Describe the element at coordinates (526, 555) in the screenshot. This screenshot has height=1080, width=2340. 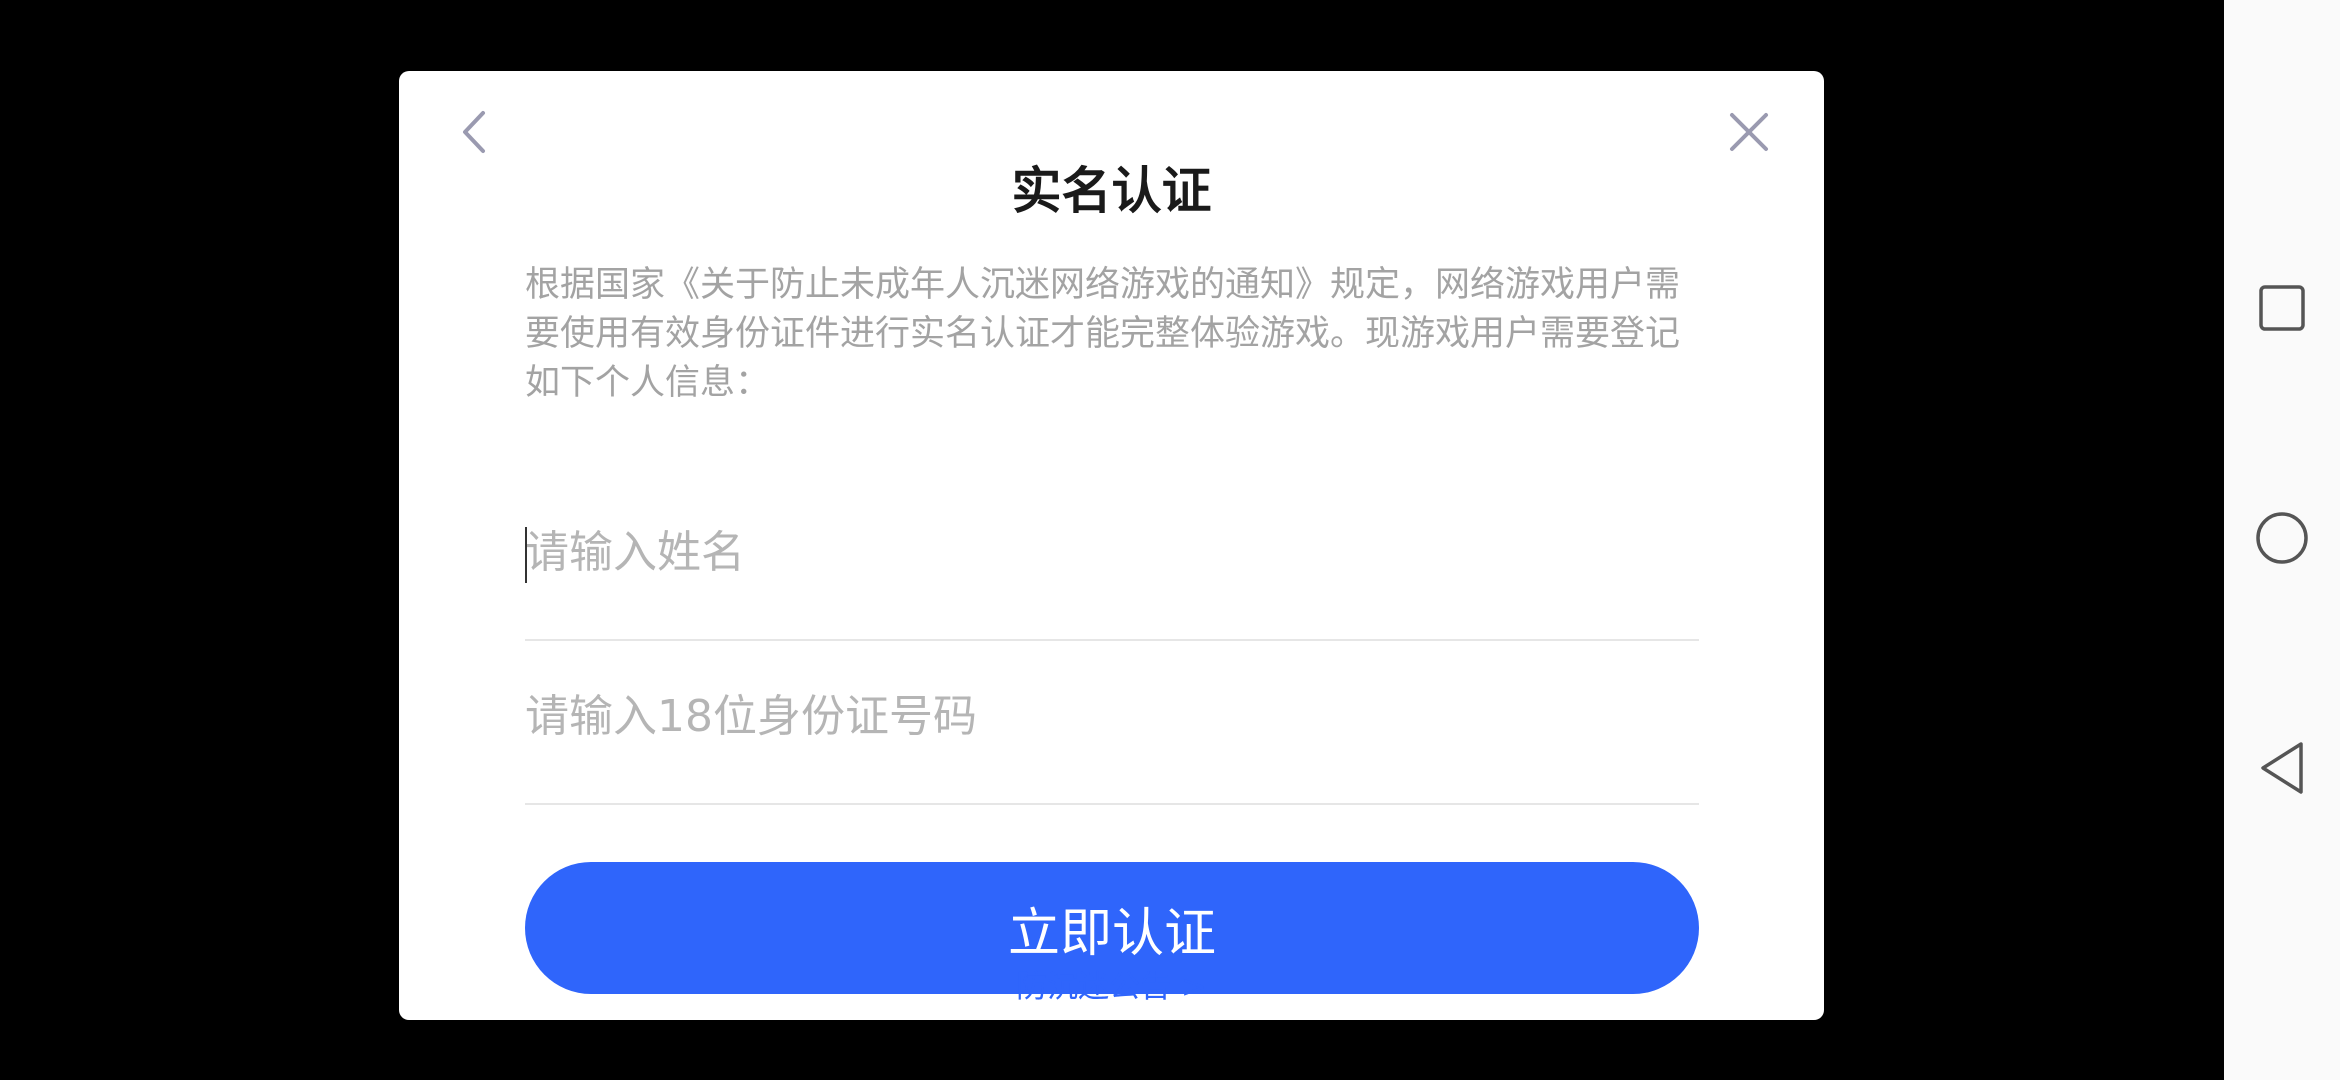
I see `text-caret` at that location.